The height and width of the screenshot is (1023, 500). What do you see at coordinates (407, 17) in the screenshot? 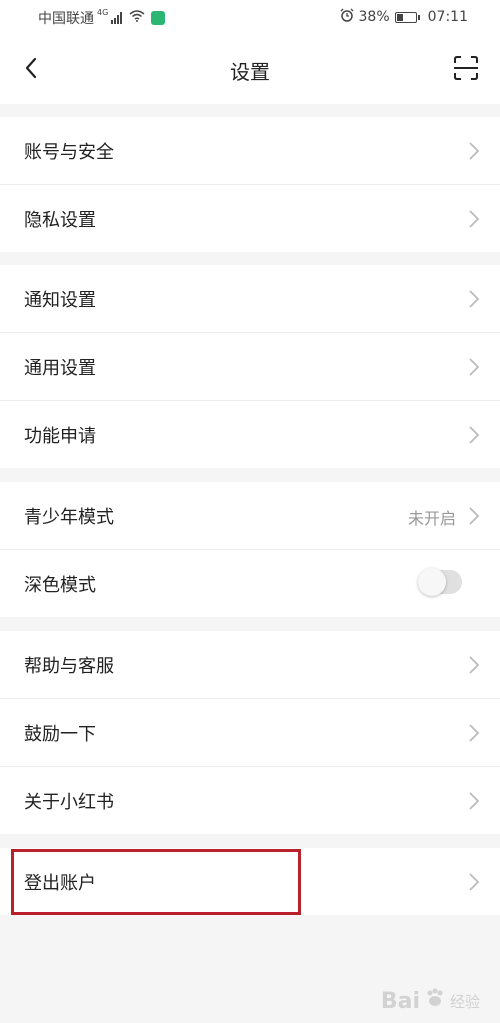
I see `battery-icon` at bounding box center [407, 17].